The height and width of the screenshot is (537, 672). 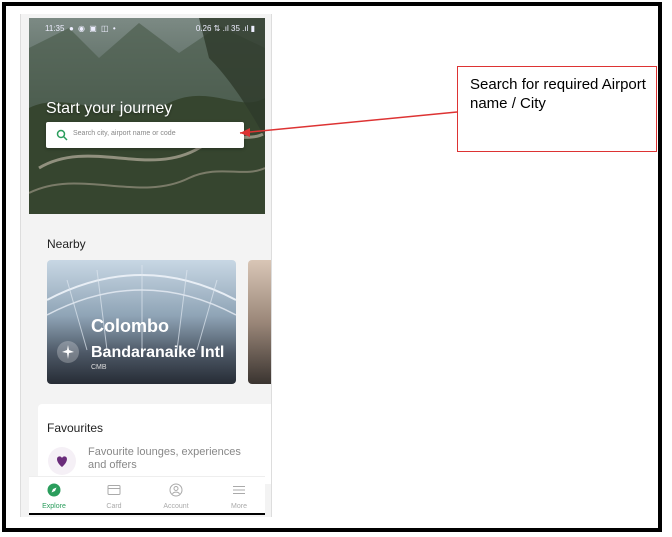 What do you see at coordinates (348, 124) in the screenshot?
I see `annotation-arrow` at bounding box center [348, 124].